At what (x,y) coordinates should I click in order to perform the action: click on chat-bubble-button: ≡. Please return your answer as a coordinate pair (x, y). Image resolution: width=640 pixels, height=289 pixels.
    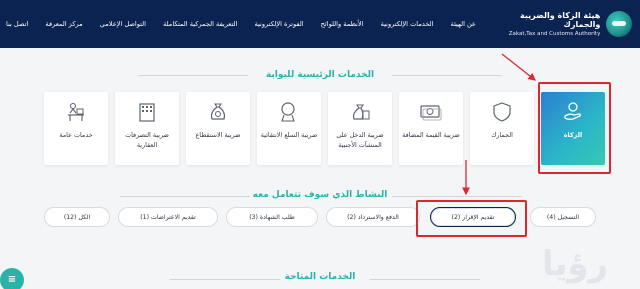
    Looking at the image, I should click on (12, 278).